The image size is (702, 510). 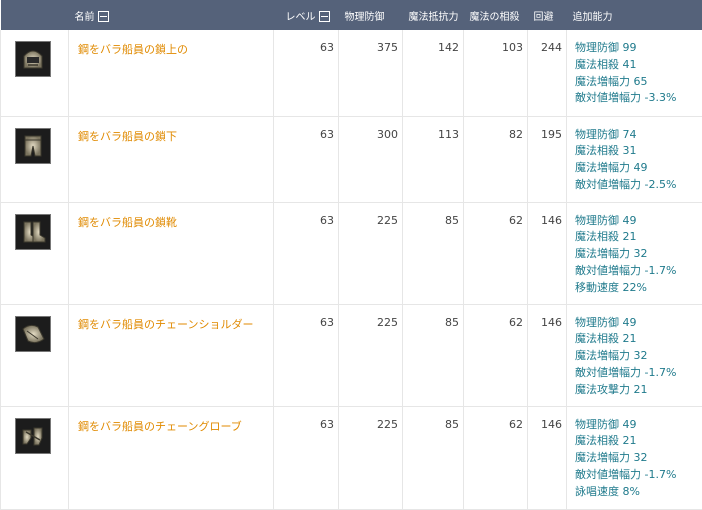 What do you see at coordinates (496, 159) in the screenshot?
I see `item-magic-cancel: 82` at bounding box center [496, 159].